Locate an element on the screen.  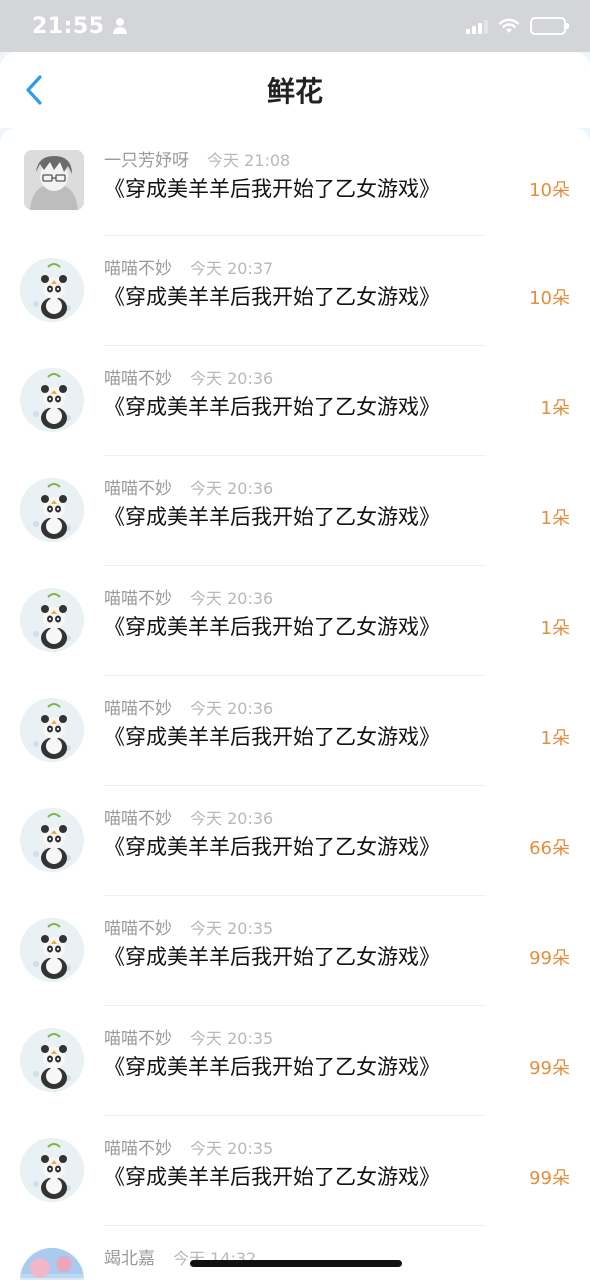
item-meta: 一只芳妤呀 今天 21:08 is located at coordinates (197, 158).